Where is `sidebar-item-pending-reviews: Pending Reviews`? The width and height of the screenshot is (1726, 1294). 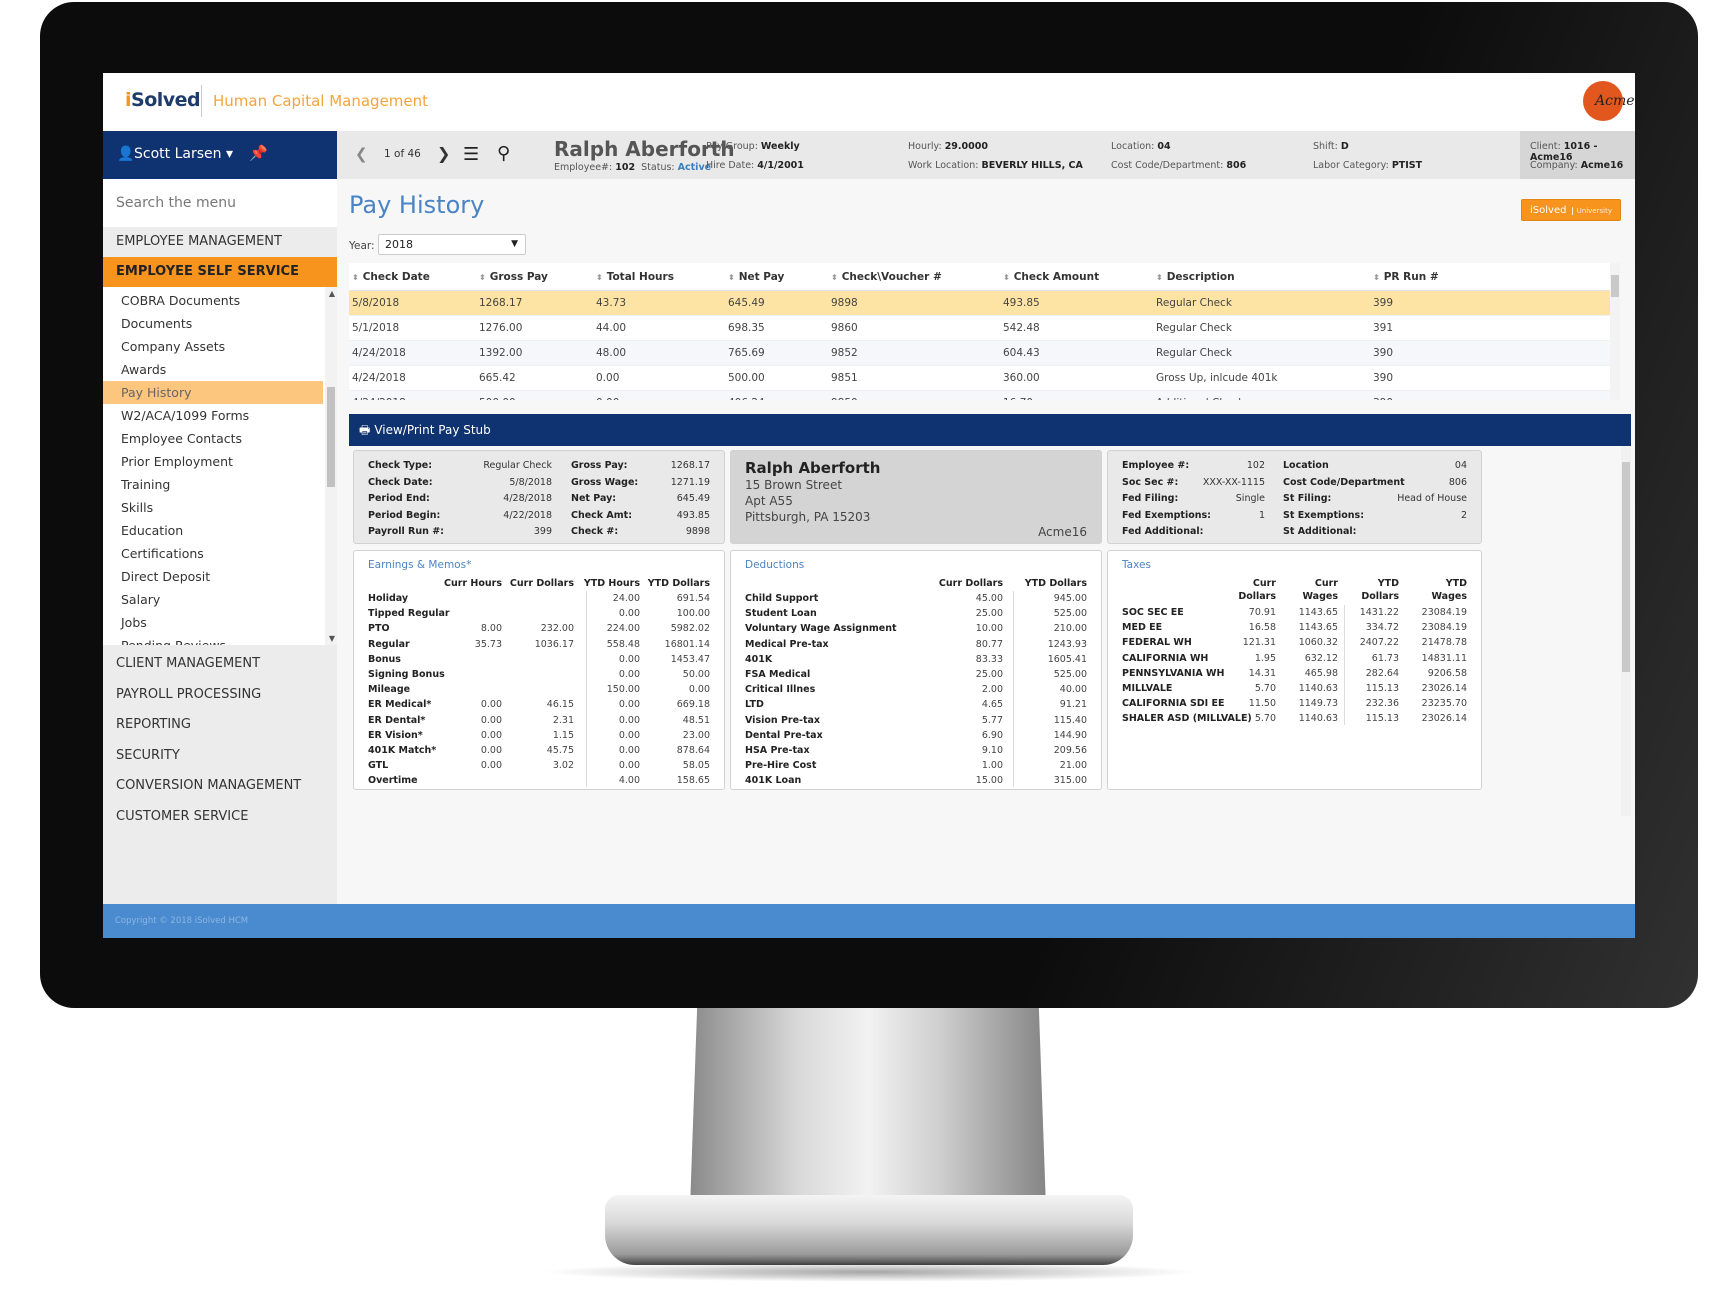 sidebar-item-pending-reviews: Pending Reviews is located at coordinates (213, 639).